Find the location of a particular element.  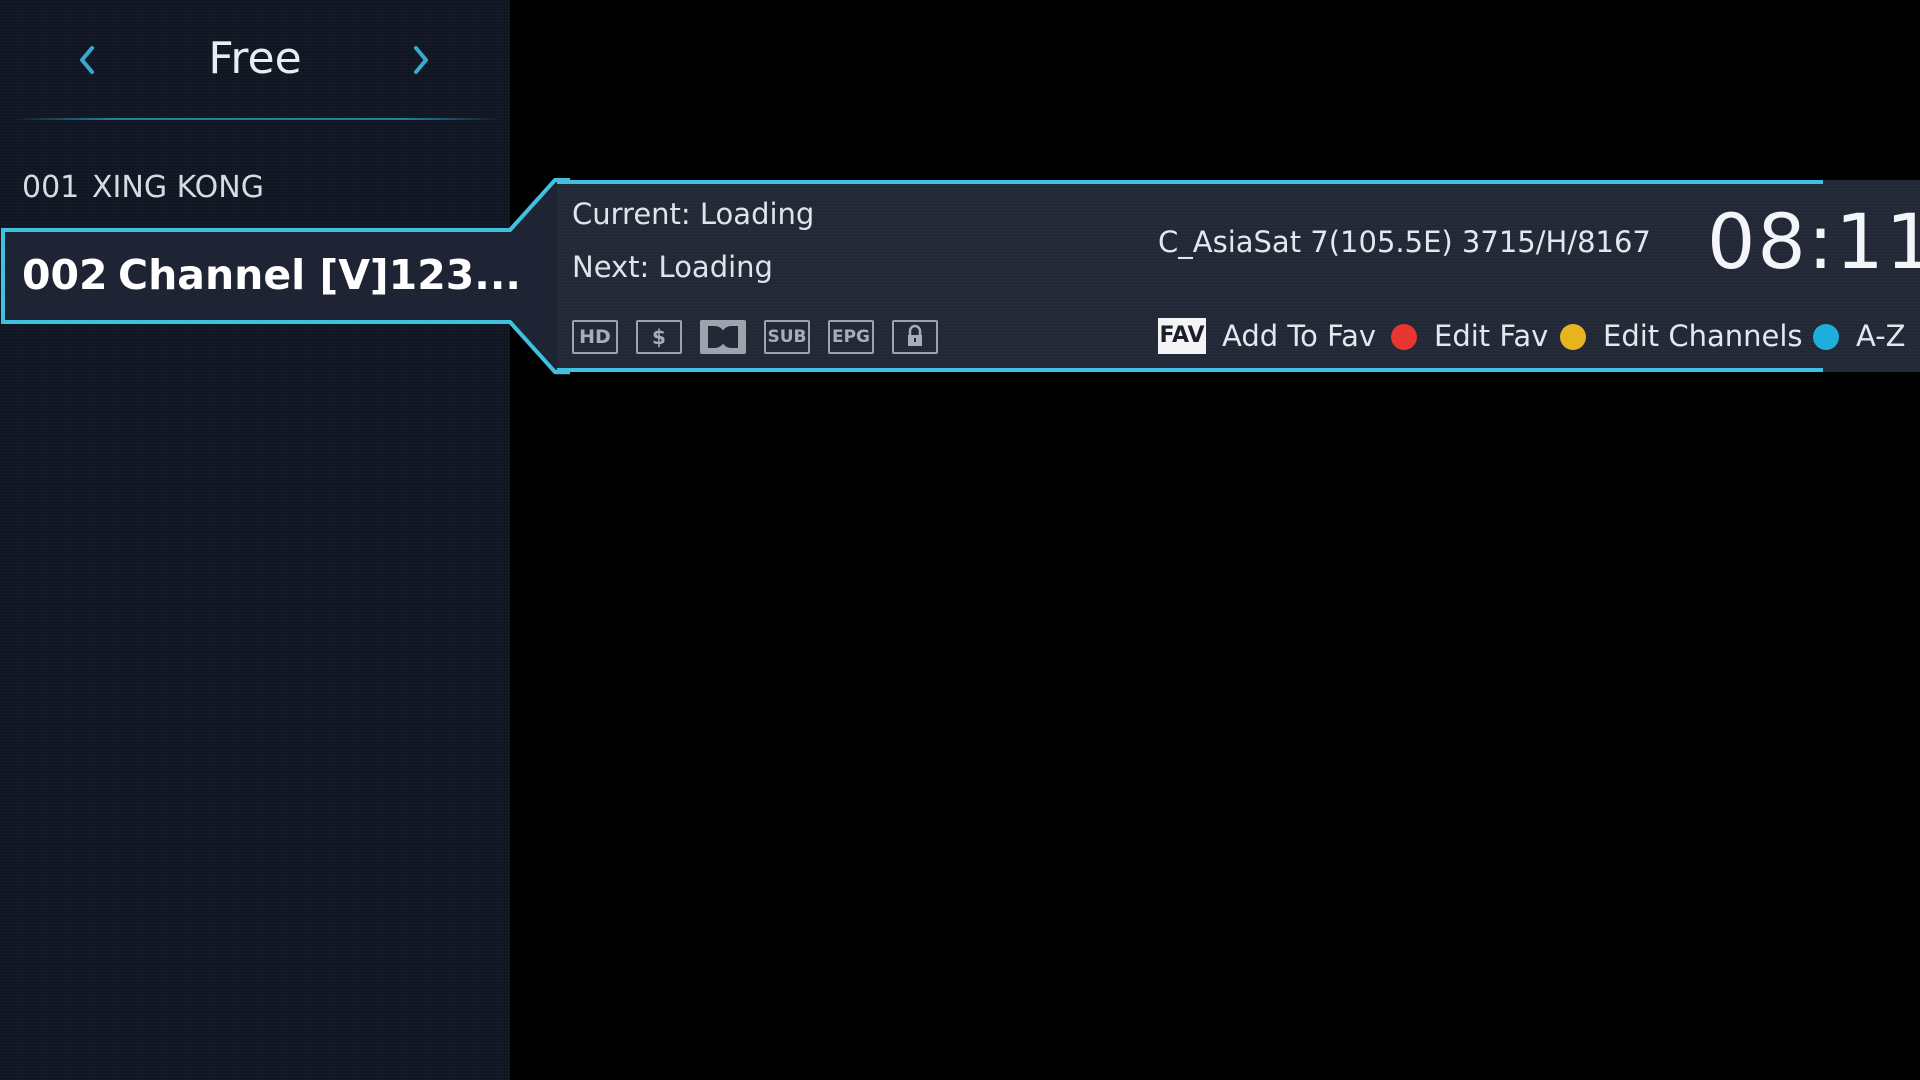

red-key-dot is located at coordinates (1404, 337).